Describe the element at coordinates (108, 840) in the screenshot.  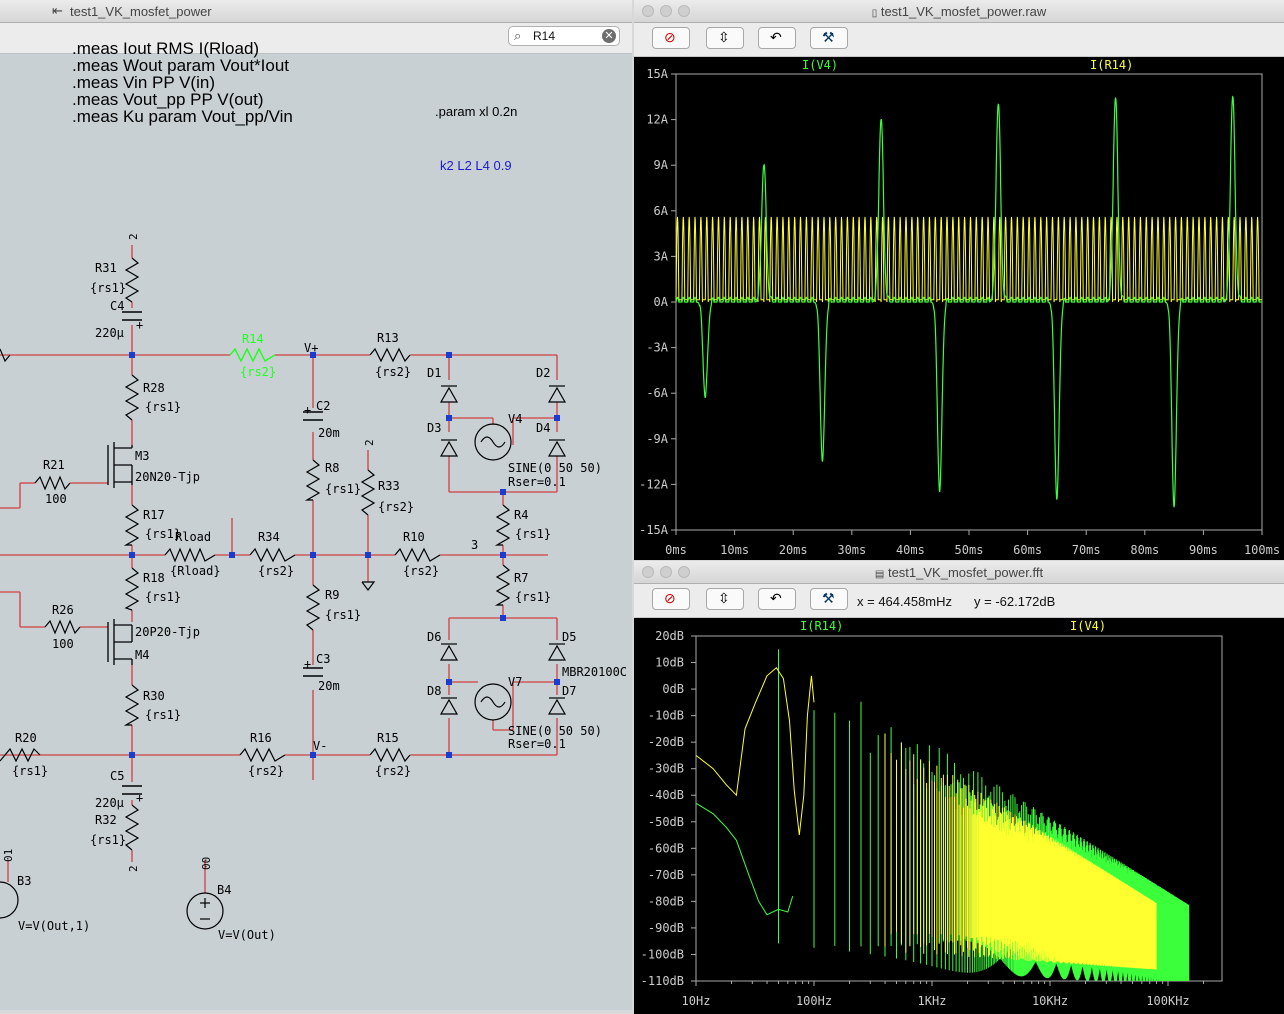
I see `label-r32-value: {rs1}` at that location.